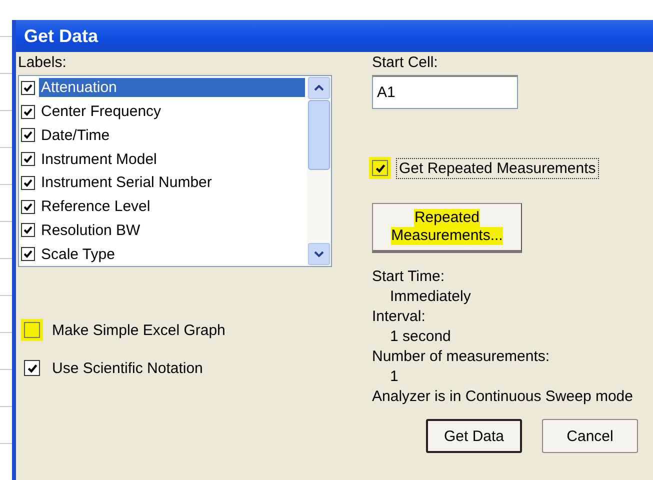  Describe the element at coordinates (409, 277) in the screenshot. I see `info-text: Start Time:` at that location.